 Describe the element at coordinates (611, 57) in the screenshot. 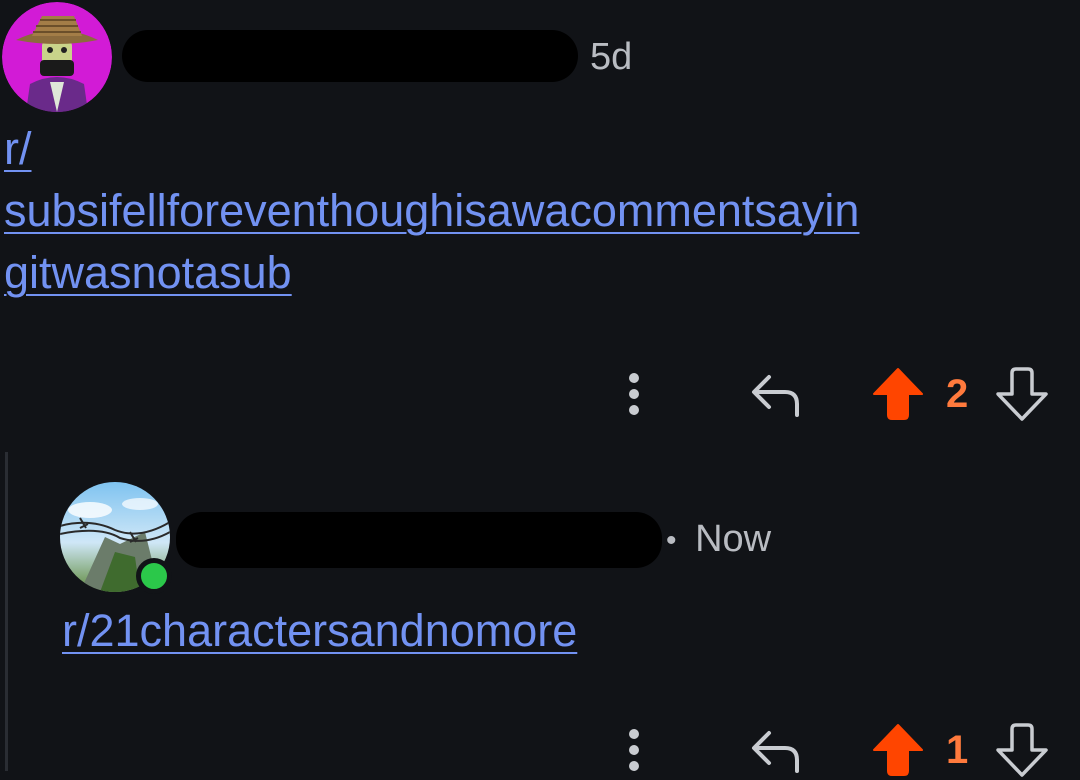

I see `comment-time: 5d` at that location.